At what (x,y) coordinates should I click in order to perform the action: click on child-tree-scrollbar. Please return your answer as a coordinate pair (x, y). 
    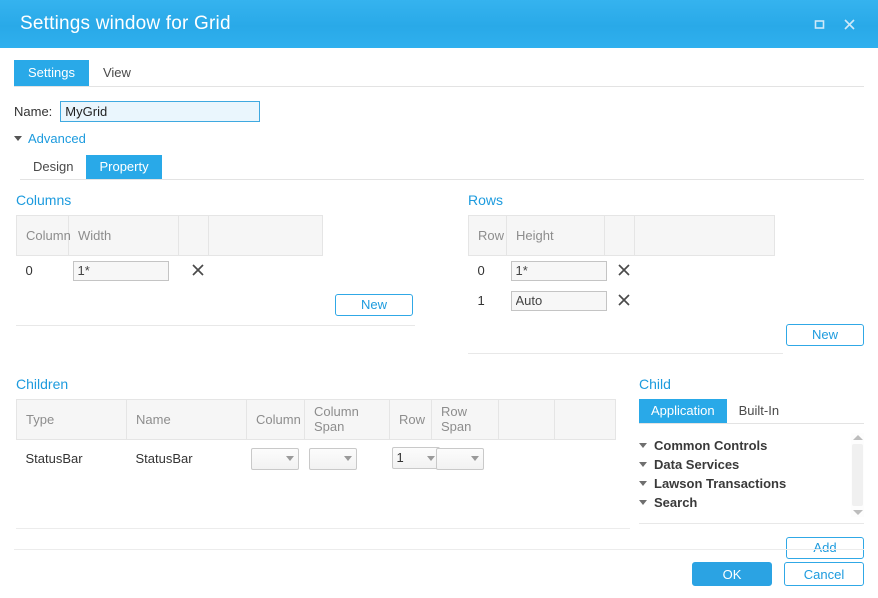
    Looking at the image, I should click on (857, 474).